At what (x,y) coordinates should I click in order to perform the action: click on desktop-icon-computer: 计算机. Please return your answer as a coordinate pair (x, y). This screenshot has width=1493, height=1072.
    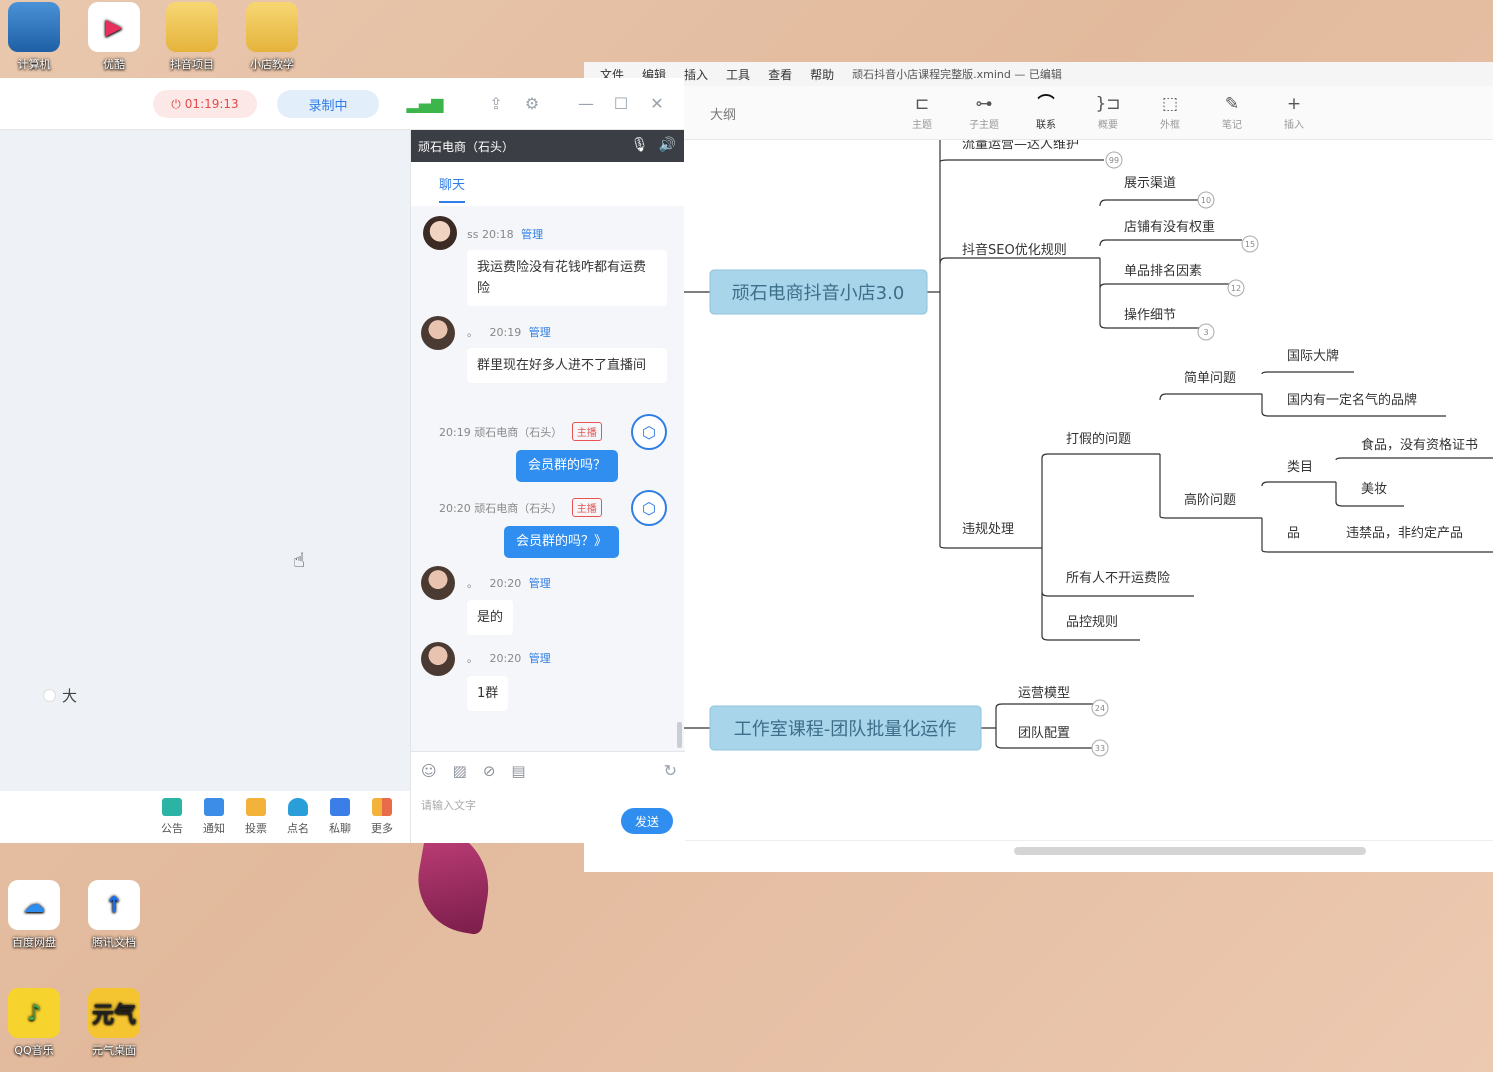
    Looking at the image, I should click on (34, 37).